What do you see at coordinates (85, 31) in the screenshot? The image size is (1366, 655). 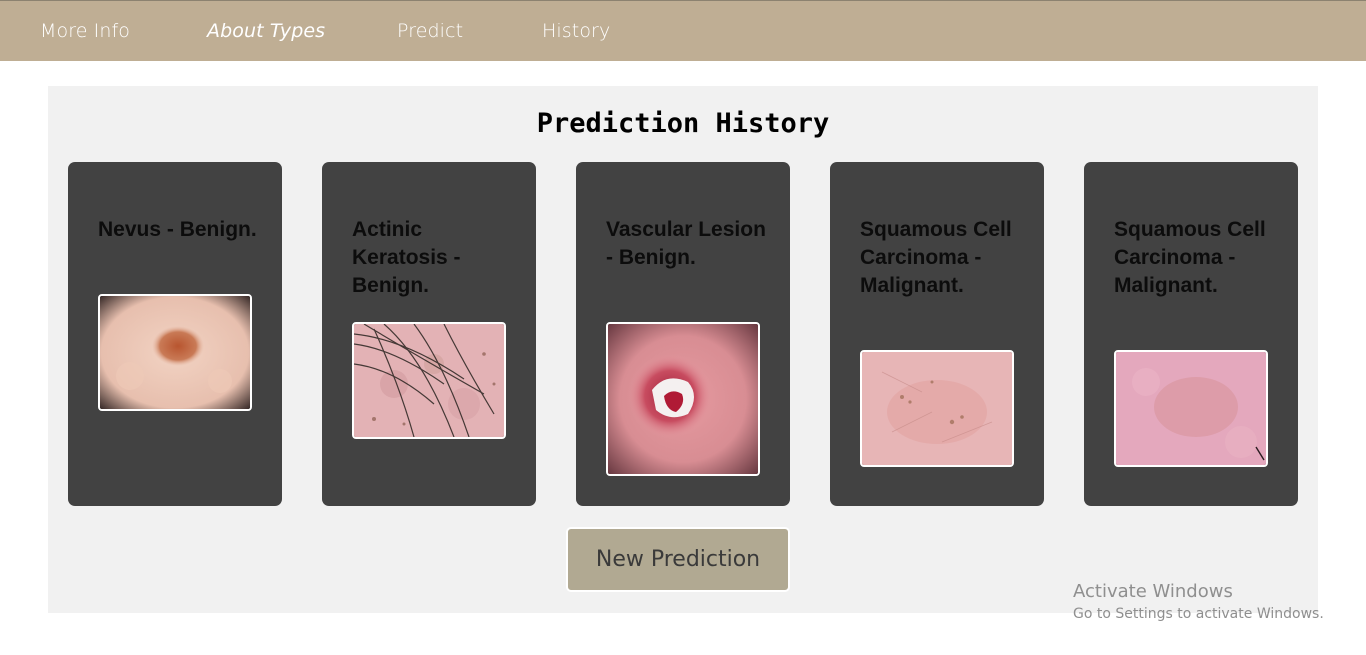 I see `nav-more-info: More Info` at bounding box center [85, 31].